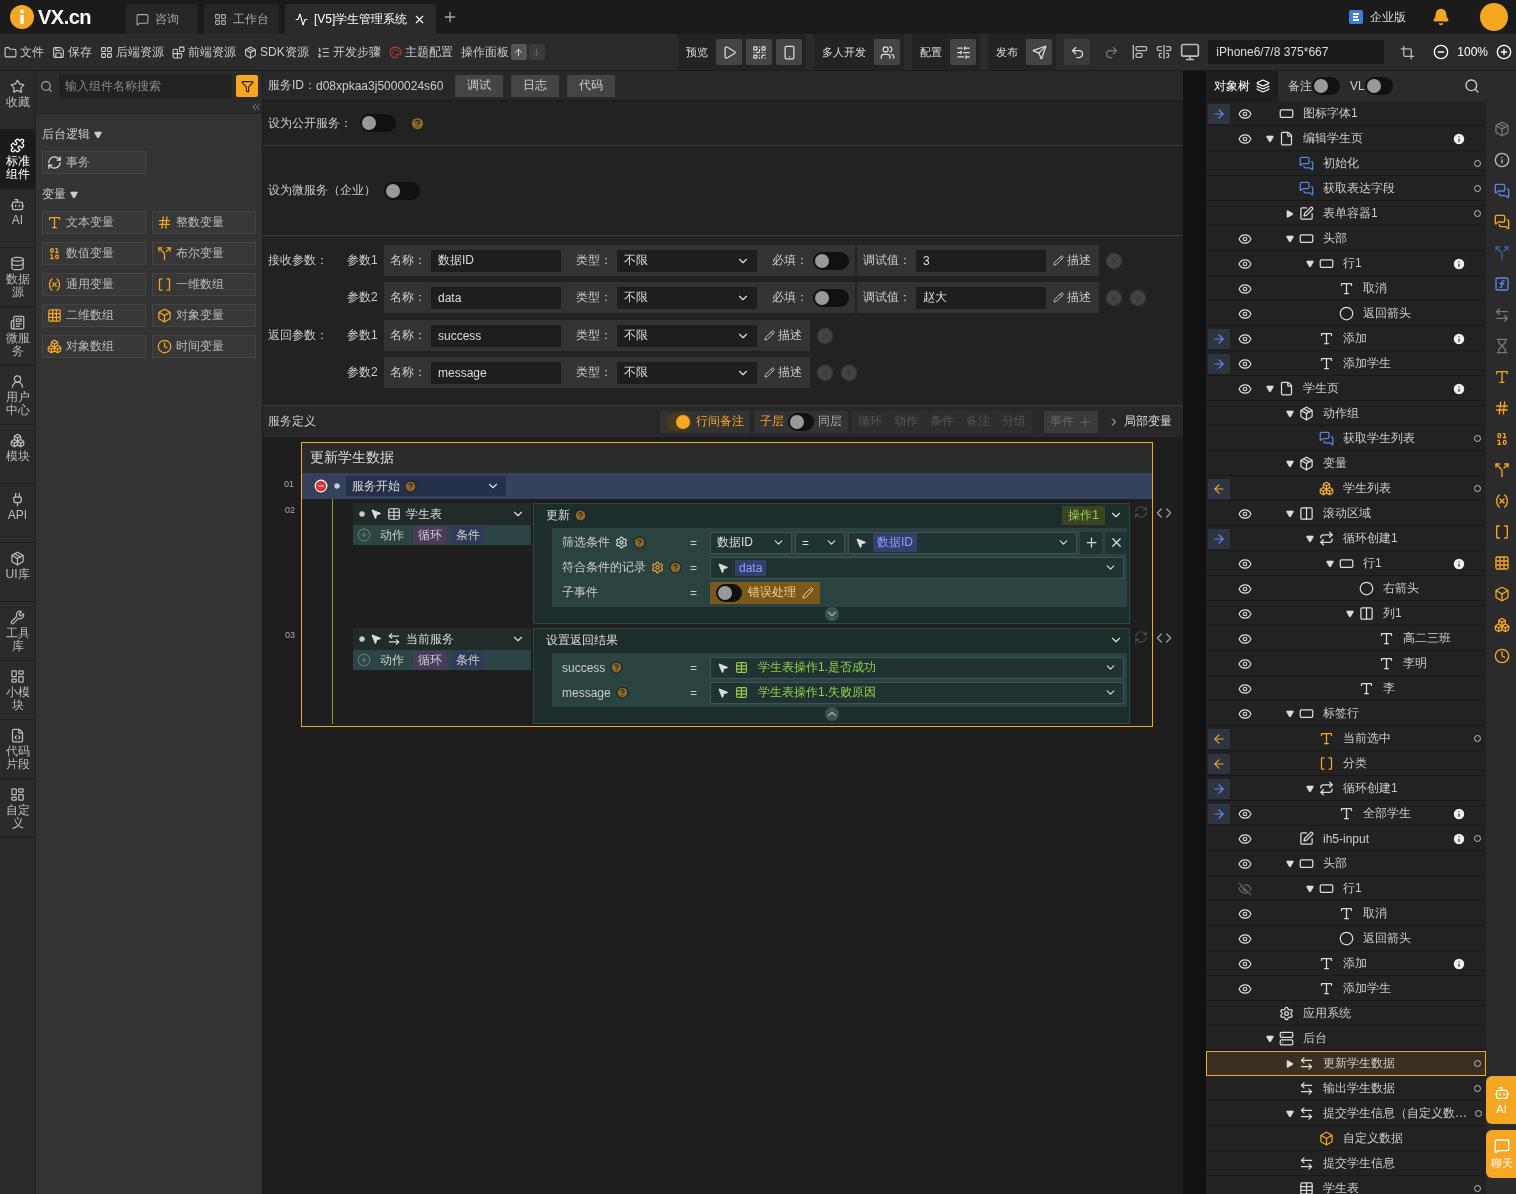 The image size is (1516, 1194). Describe the element at coordinates (917, 692) in the screenshot. I see `value-select: 学生表操作1.失败原因` at that location.